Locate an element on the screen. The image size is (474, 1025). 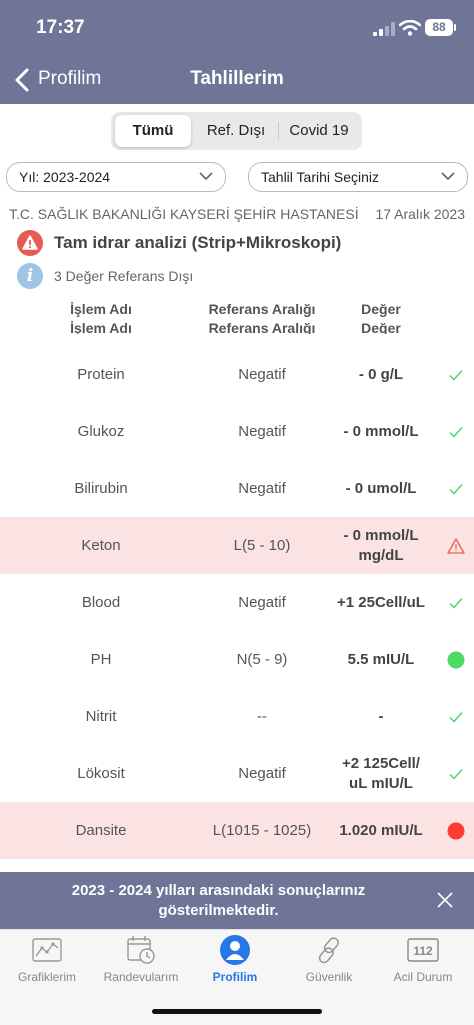
test-name: Tam idrar analizi (Strip+Mikroskopi) is located at coordinates (198, 242).